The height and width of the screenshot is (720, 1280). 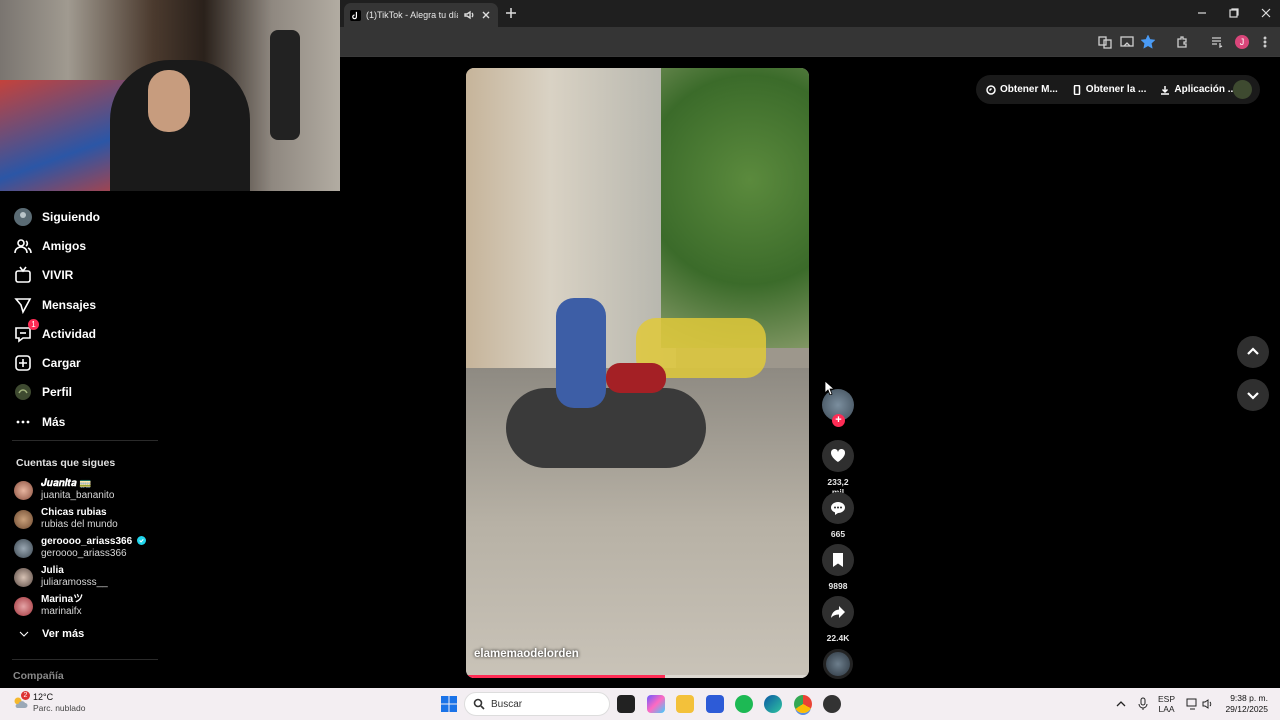 I want to click on system-clock: 9:38 p. m. 29/12/2025, so click(x=1232, y=704).